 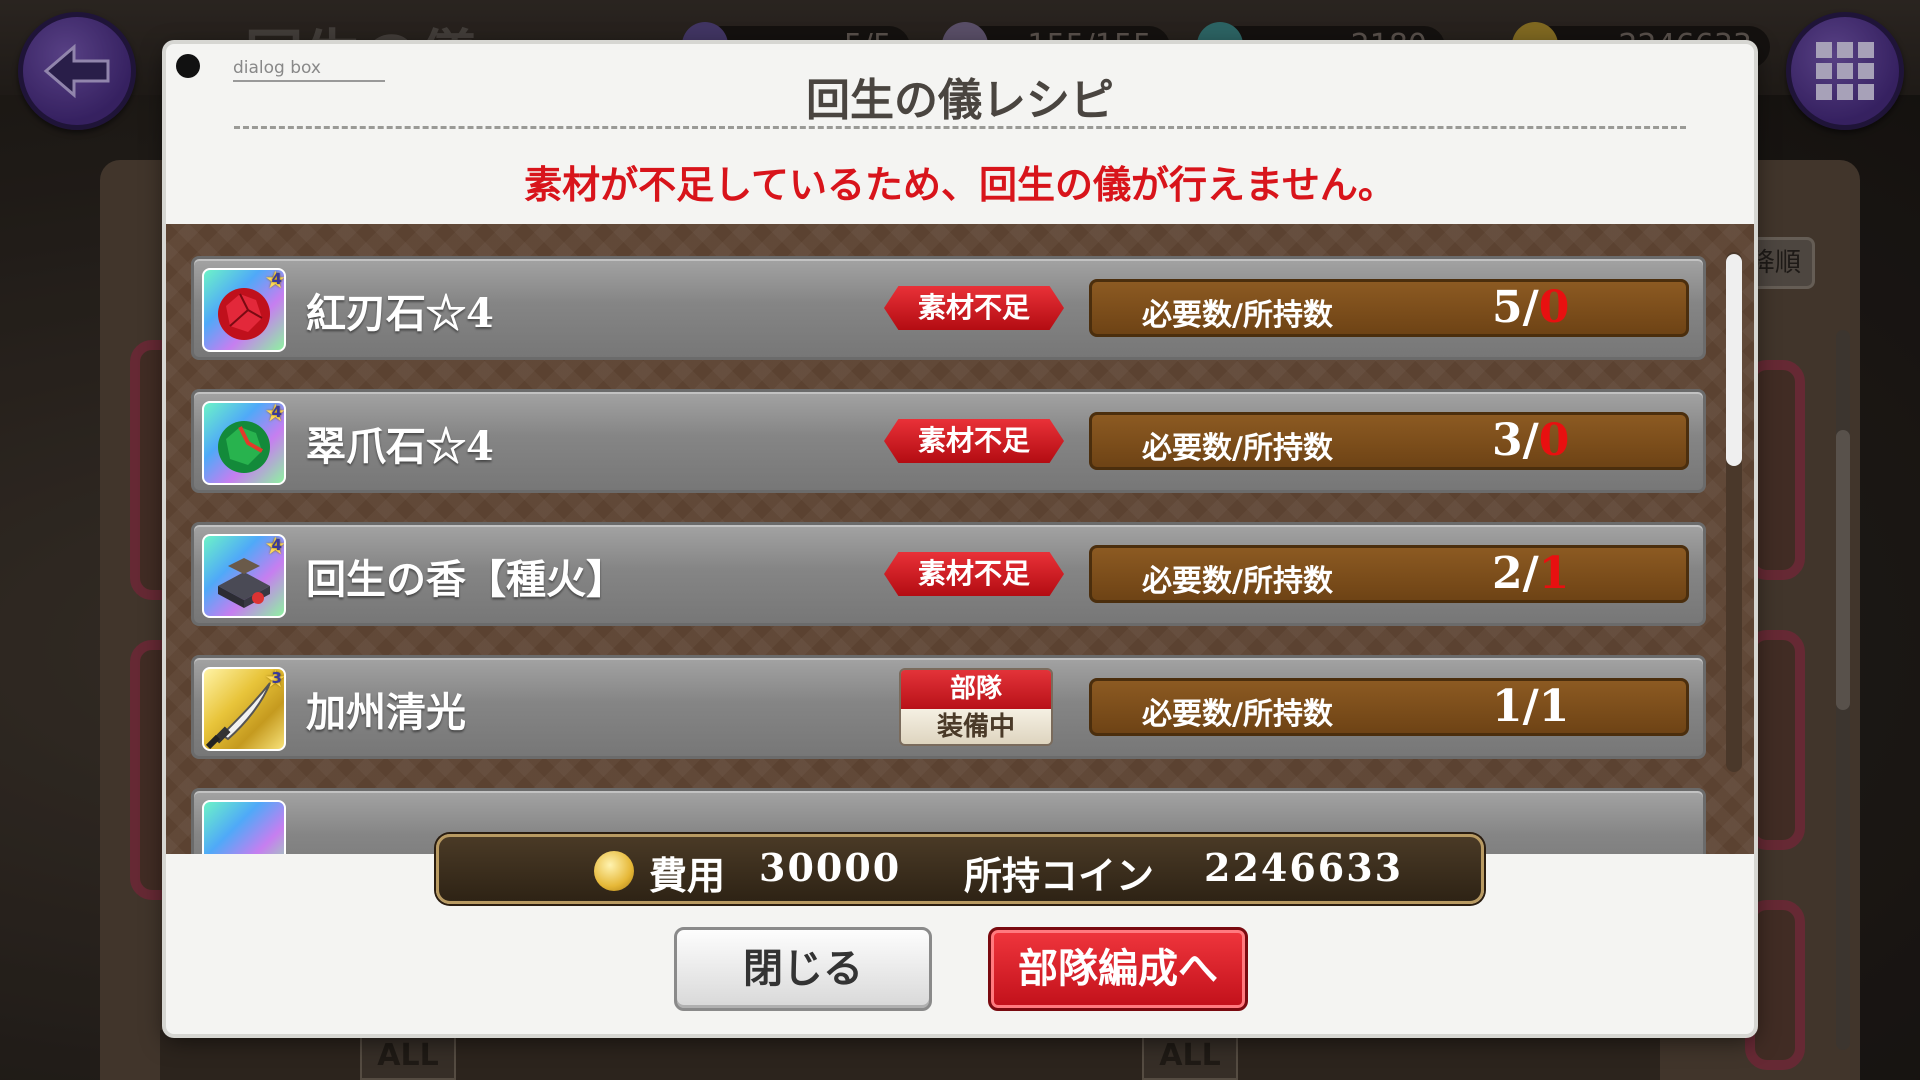 I want to click on item-thumbnail, so click(x=244, y=827).